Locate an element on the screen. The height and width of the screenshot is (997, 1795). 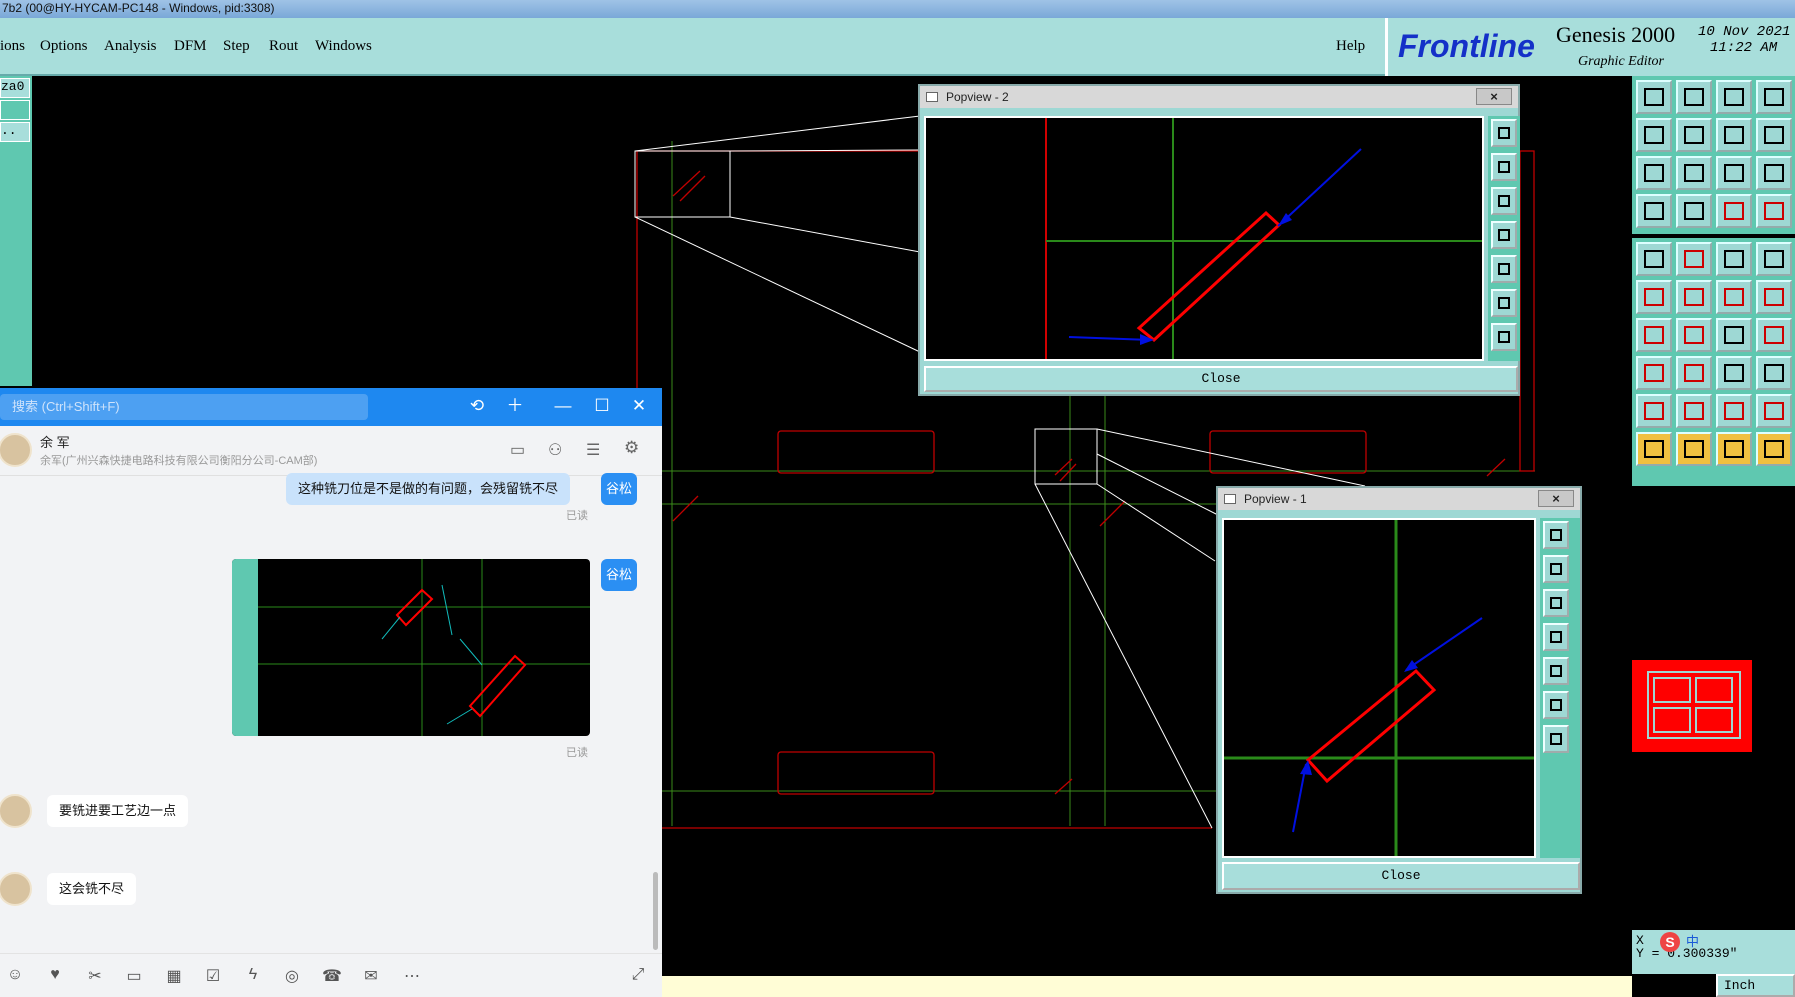
ime-logo-icon: S is located at coordinates (1670, 942).